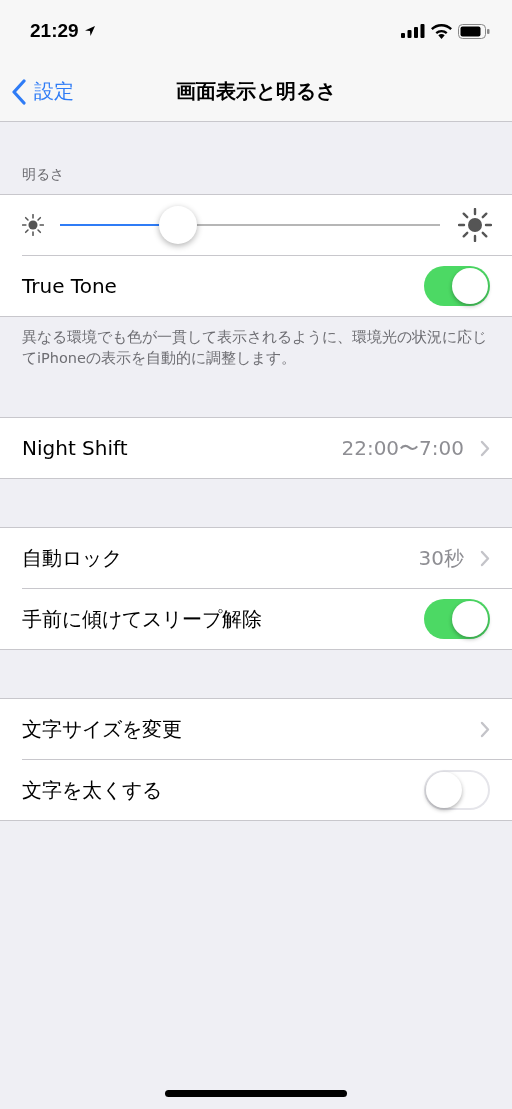 The height and width of the screenshot is (1109, 512). Describe the element at coordinates (441, 558) in the screenshot. I see `row-value: 30秒` at that location.